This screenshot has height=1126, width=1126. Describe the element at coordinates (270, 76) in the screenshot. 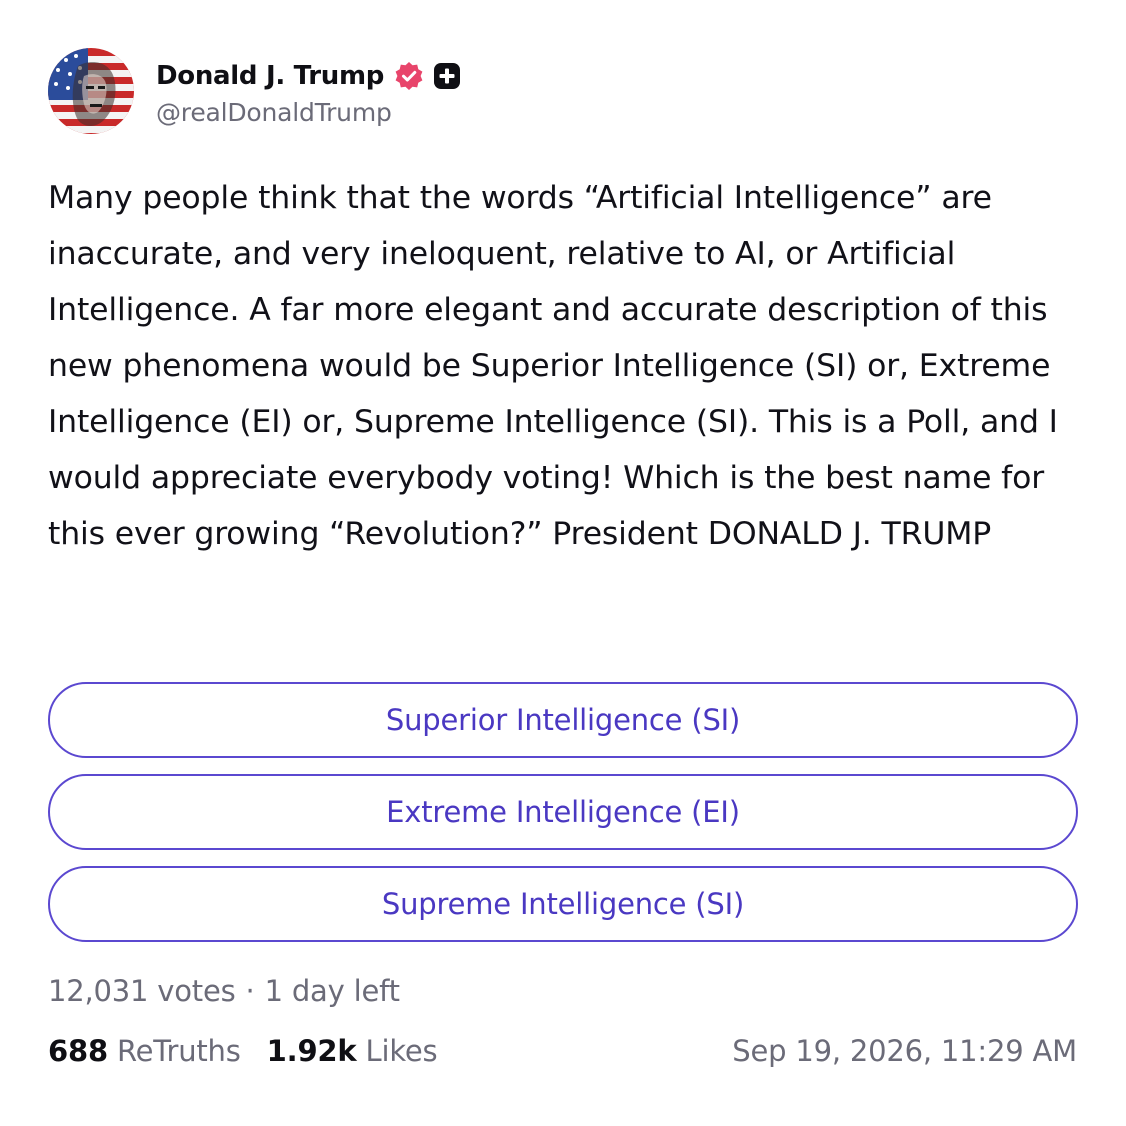

I see `author-display-name: Donald J. Trump` at that location.